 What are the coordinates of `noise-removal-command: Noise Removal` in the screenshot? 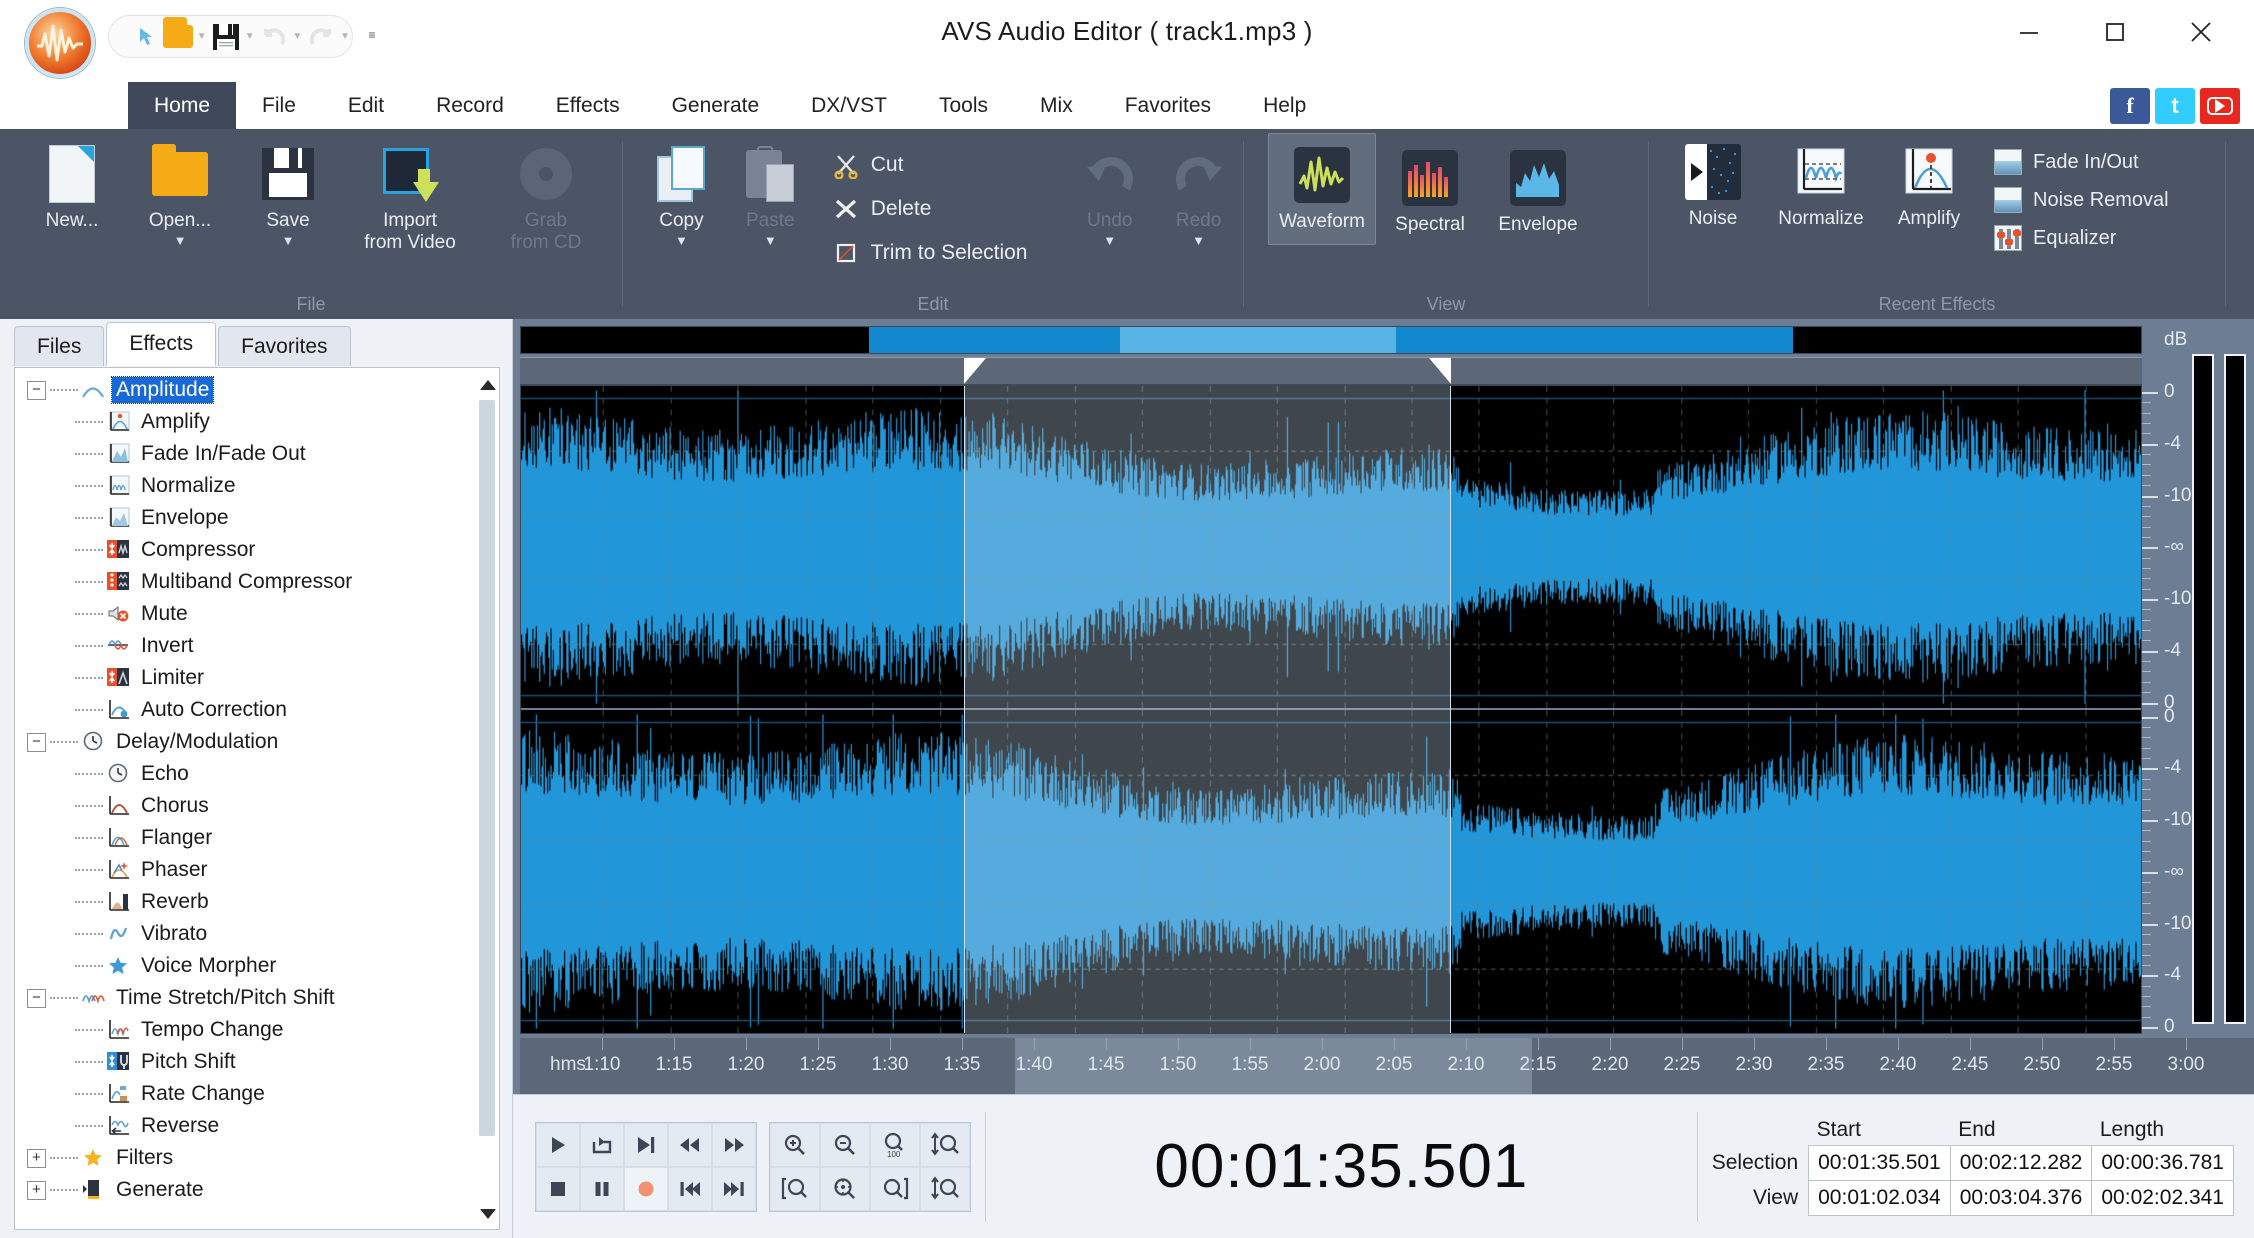 It's located at (2081, 200).